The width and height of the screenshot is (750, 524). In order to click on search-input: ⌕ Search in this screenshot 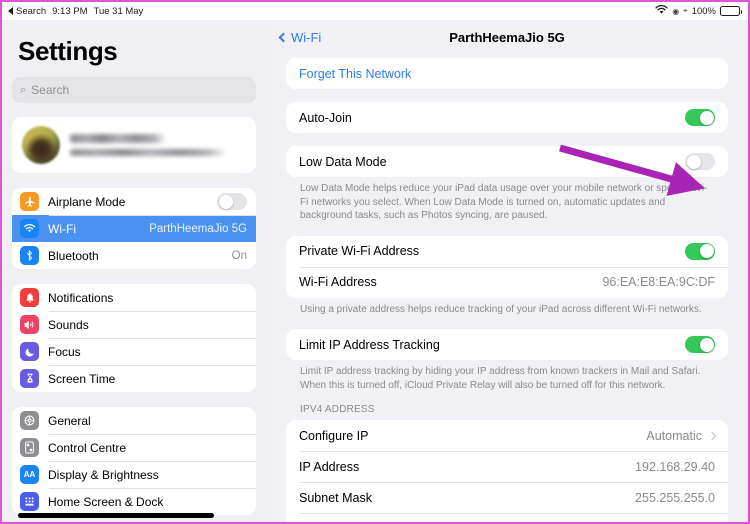, I will do `click(134, 90)`.